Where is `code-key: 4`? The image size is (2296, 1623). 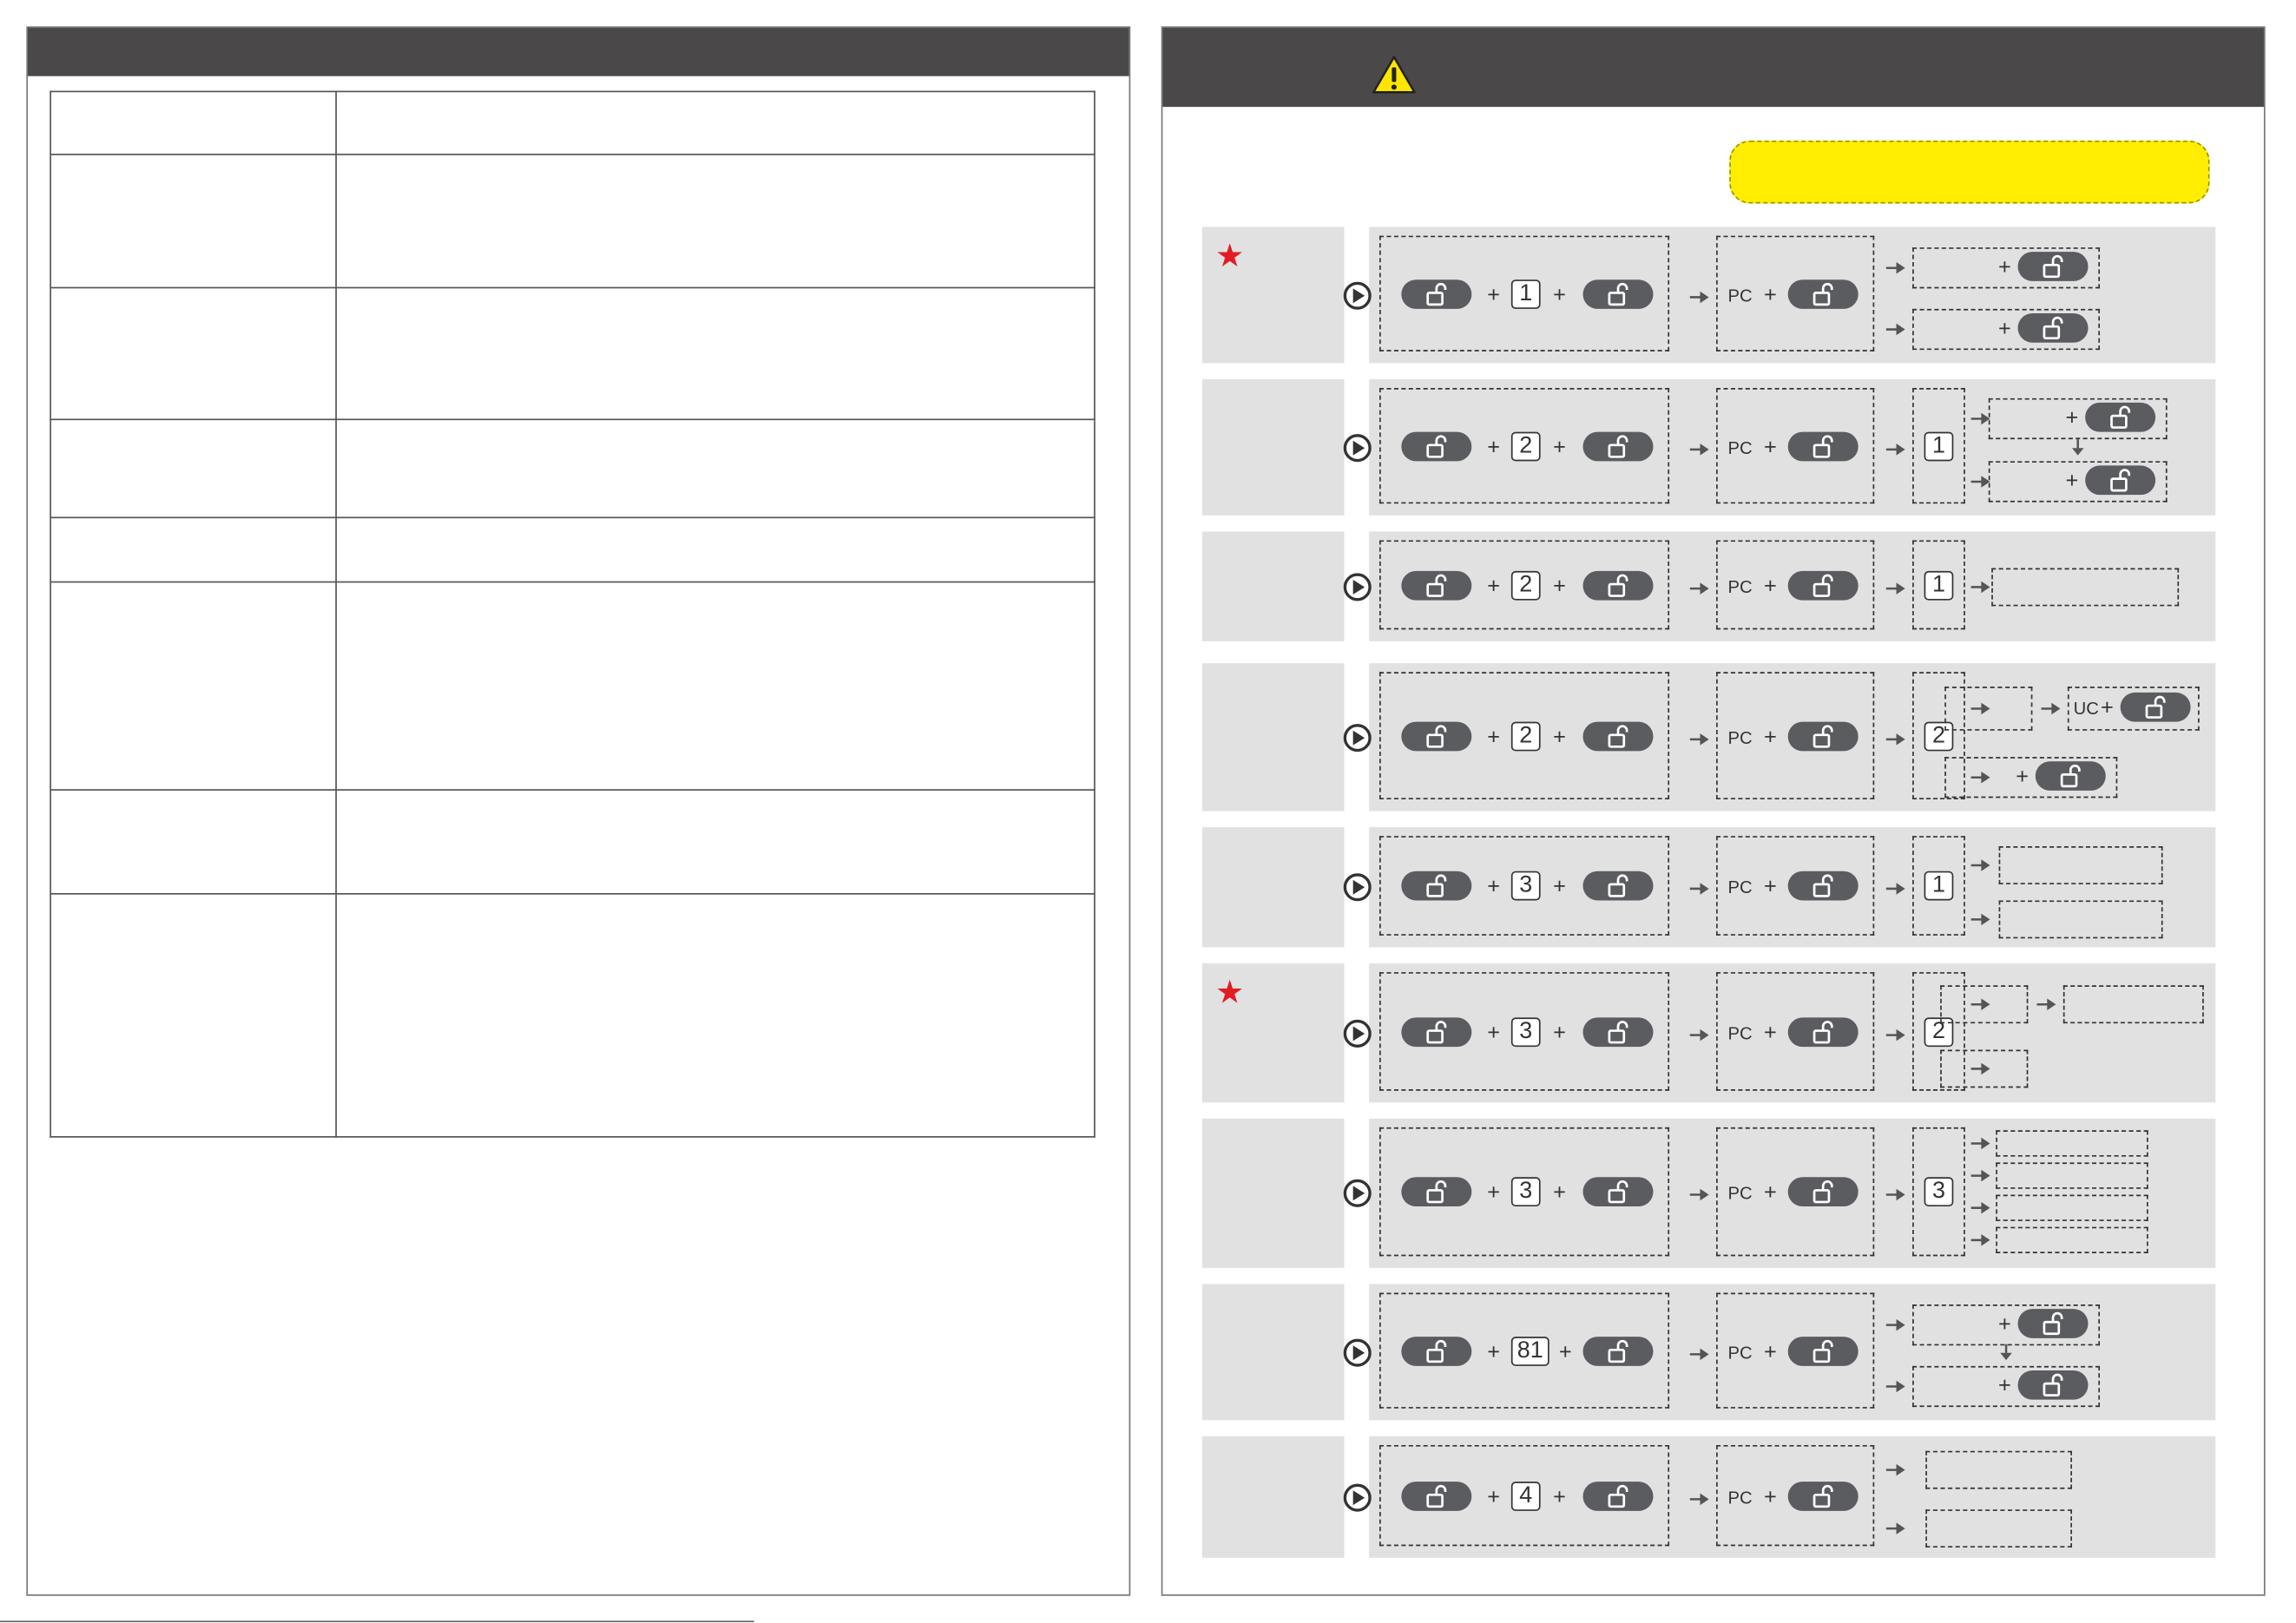 code-key: 4 is located at coordinates (1525, 1496).